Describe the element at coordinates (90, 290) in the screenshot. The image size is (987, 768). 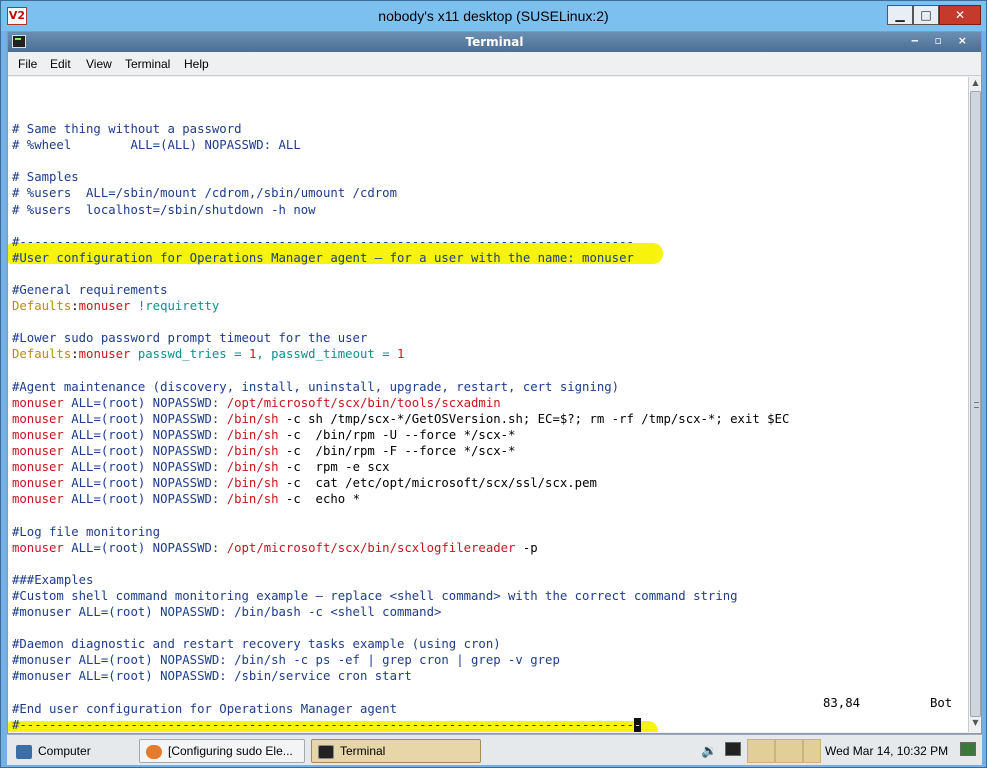
I see `terminal-text-segment: #General requirements` at that location.